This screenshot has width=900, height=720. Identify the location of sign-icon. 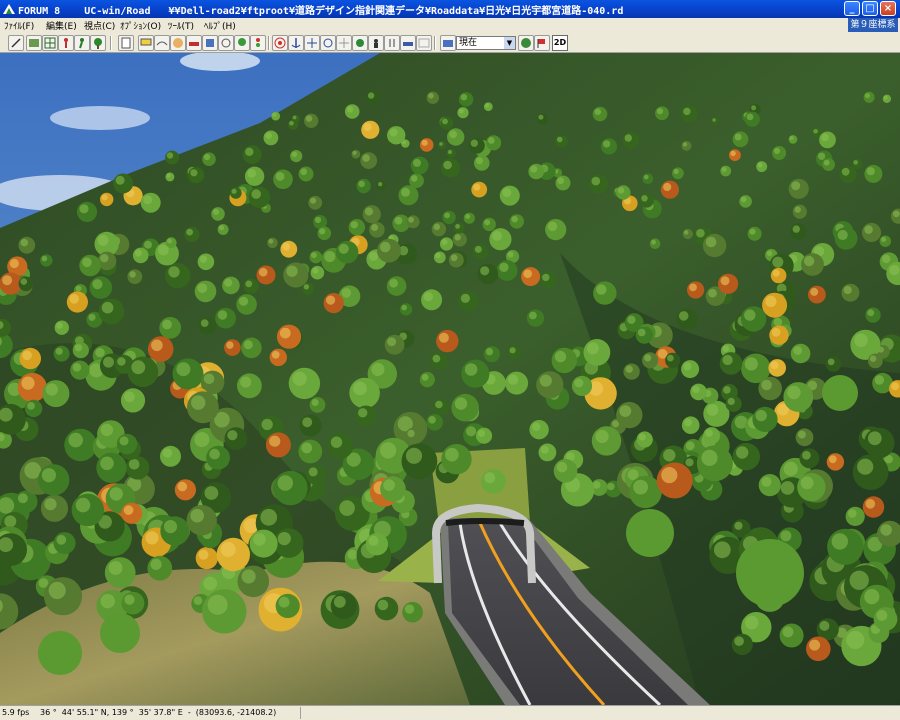
(146, 42).